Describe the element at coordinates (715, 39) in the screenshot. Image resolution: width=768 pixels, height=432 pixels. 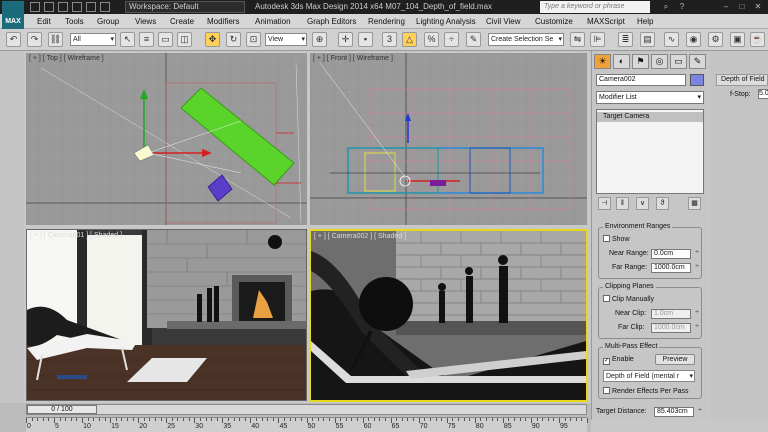
I see `render-setup-icon: ⚙` at that location.